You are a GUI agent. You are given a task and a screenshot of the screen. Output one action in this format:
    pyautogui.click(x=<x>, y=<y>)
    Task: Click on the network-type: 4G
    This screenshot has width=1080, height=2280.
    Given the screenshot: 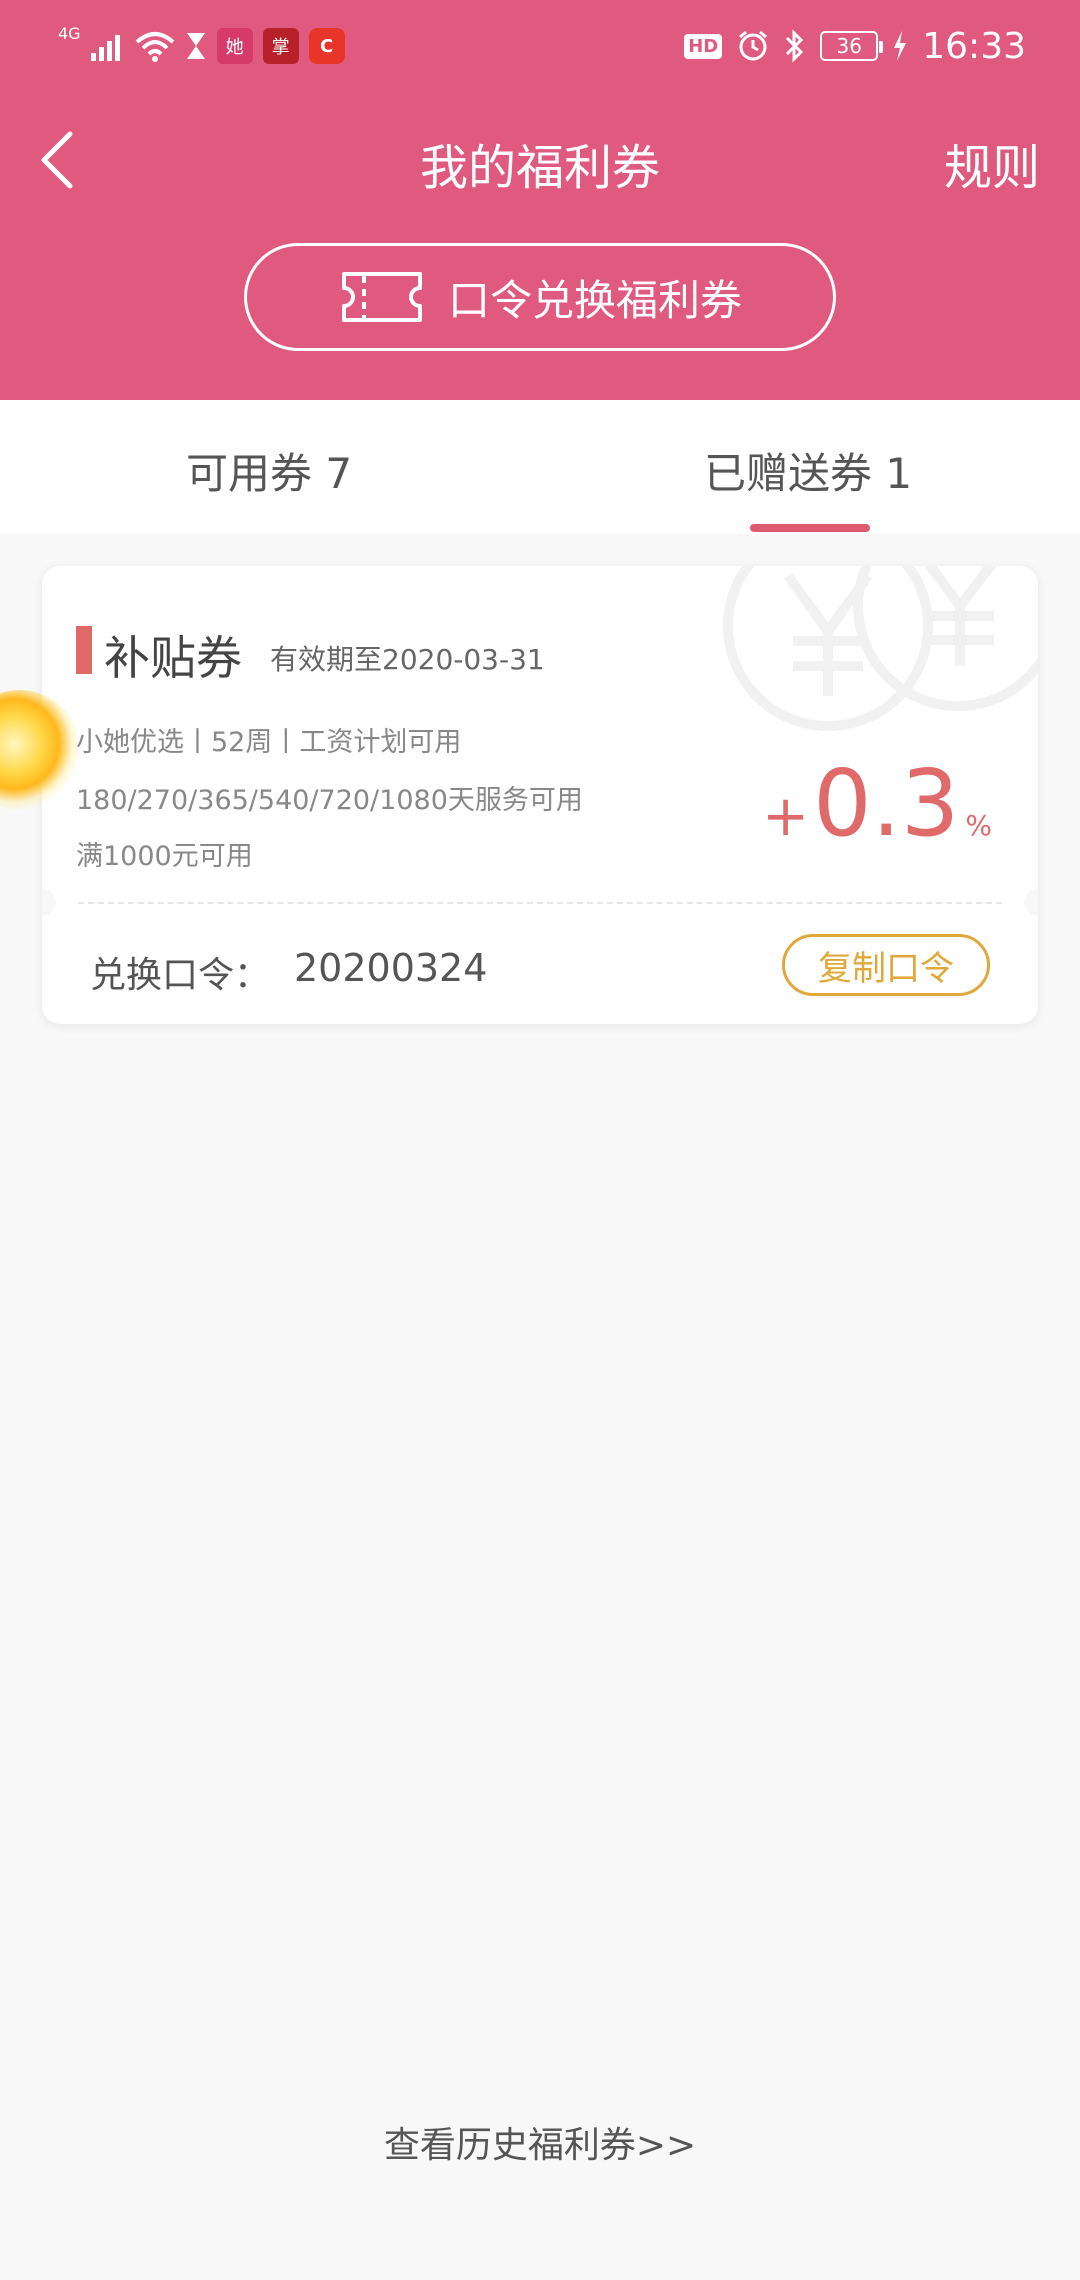 What is the action you would take?
    pyautogui.click(x=69, y=33)
    